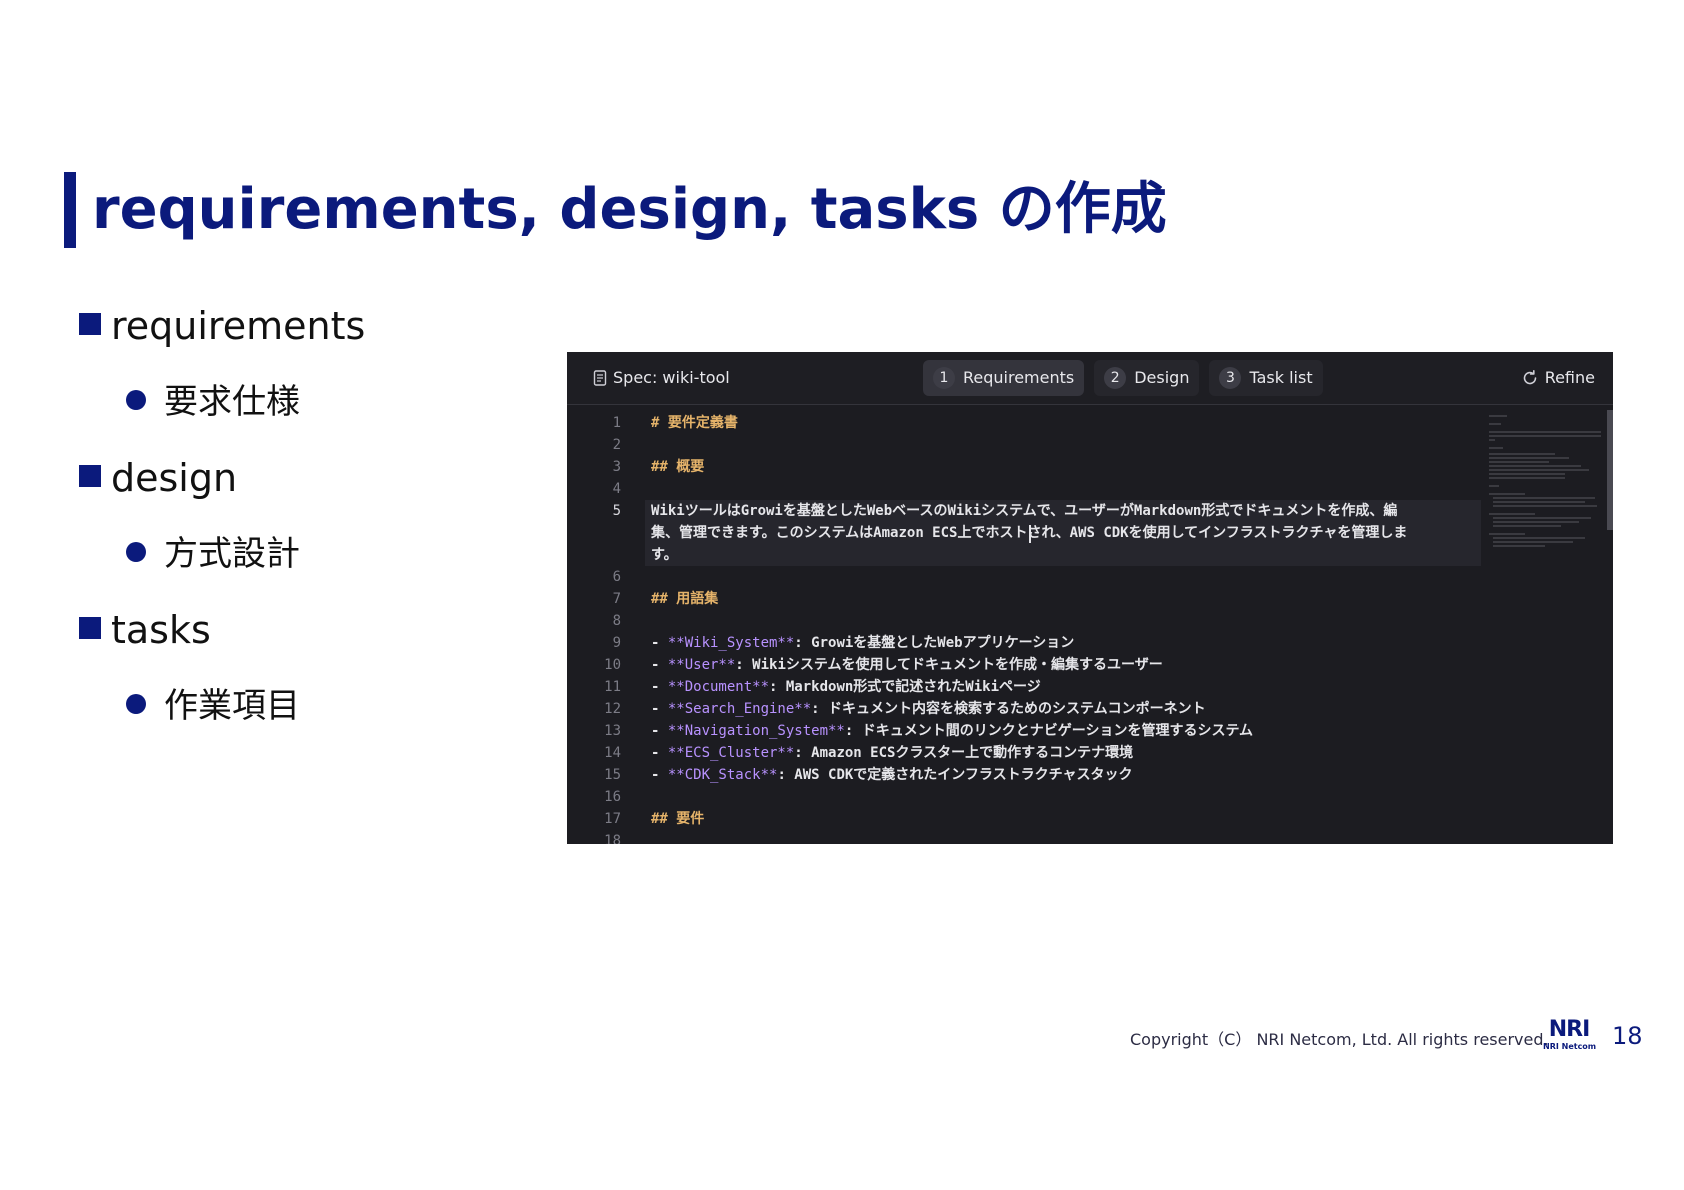 The image size is (1684, 1190). I want to click on sub-bullet-requirements: 要求仕様, so click(213, 402).